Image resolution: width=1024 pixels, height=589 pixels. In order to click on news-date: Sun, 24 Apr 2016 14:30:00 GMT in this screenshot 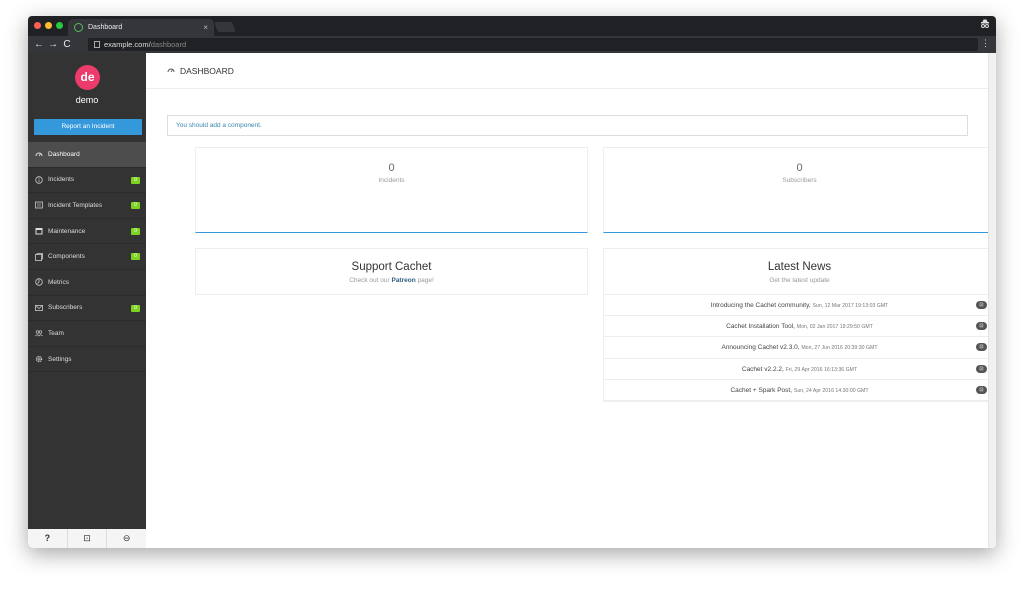, I will do `click(831, 390)`.